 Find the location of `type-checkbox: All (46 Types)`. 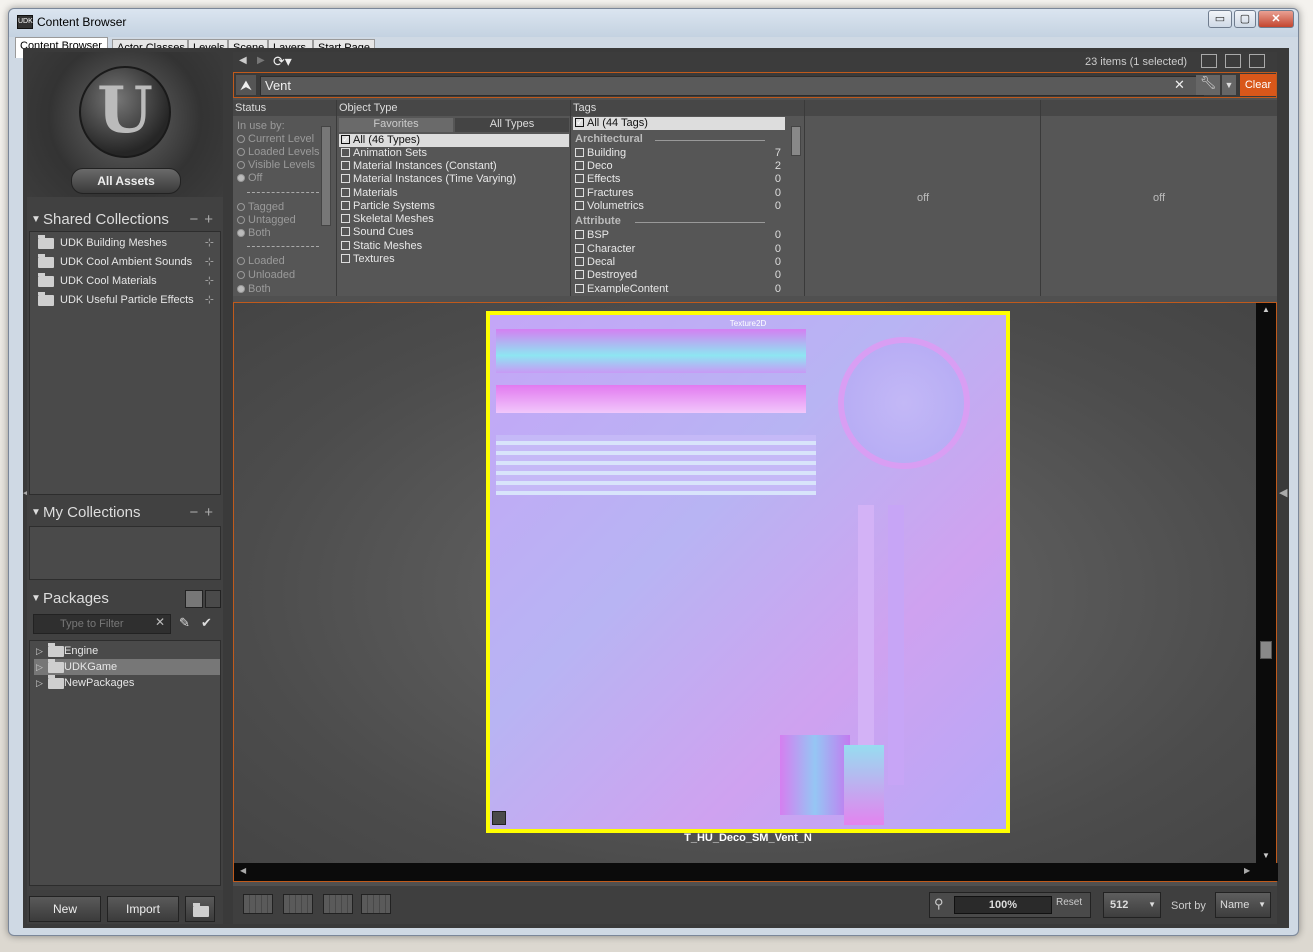

type-checkbox: All (46 Types) is located at coordinates (380, 140).